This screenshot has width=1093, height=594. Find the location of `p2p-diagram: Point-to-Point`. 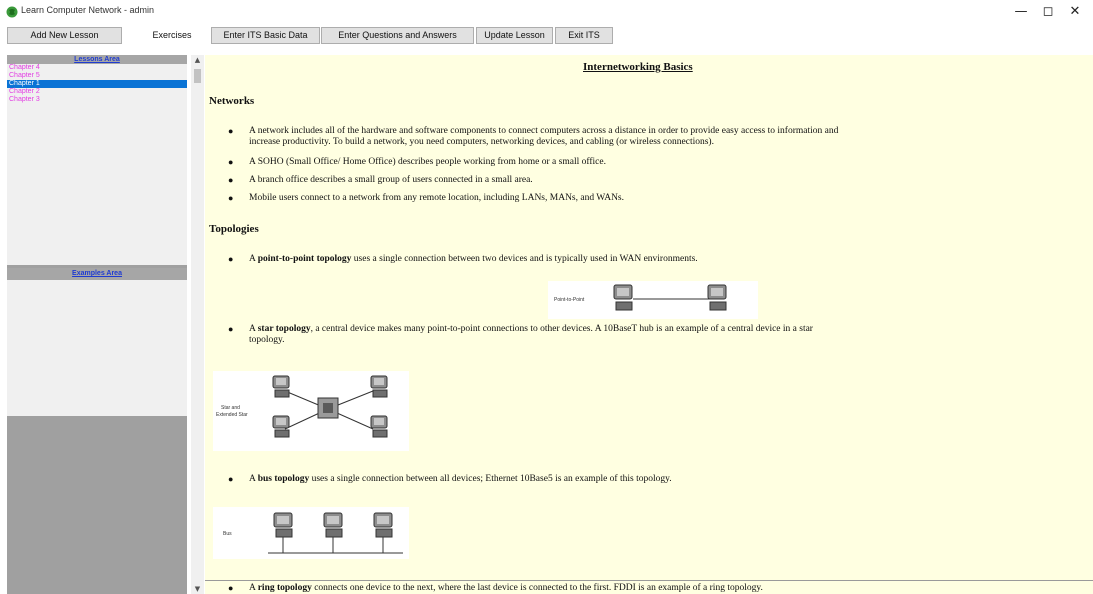

p2p-diagram: Point-to-Point is located at coordinates (653, 300).